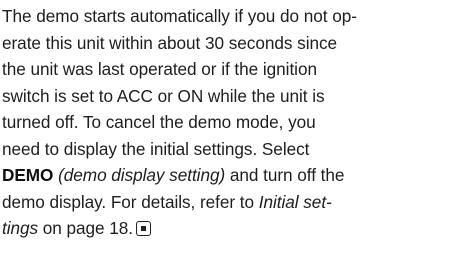  Describe the element at coordinates (144, 228) in the screenshot. I see `end-of-section-icon` at that location.